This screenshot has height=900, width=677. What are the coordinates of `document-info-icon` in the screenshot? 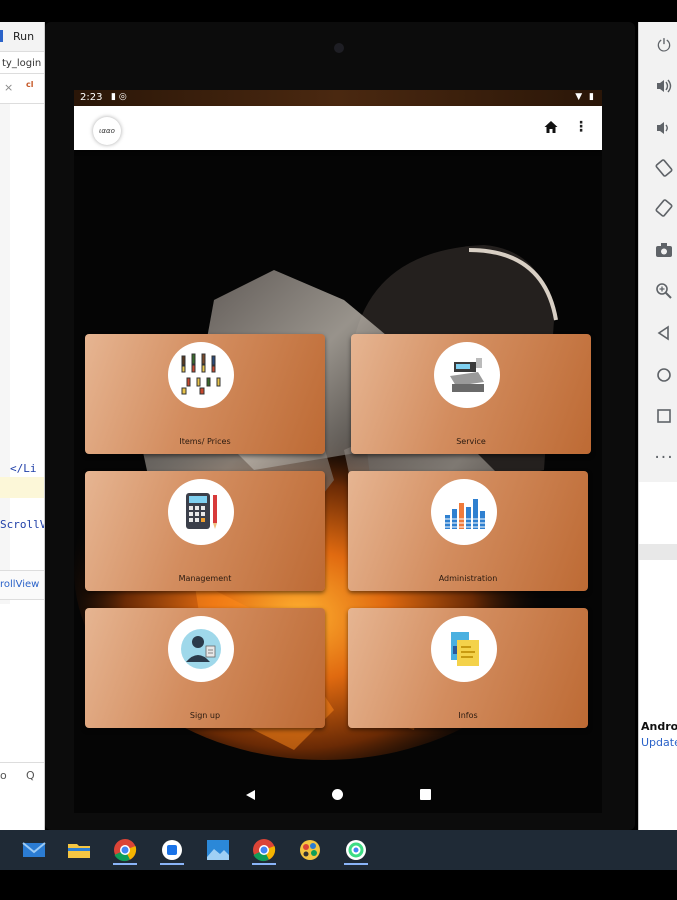 It's located at (464, 649).